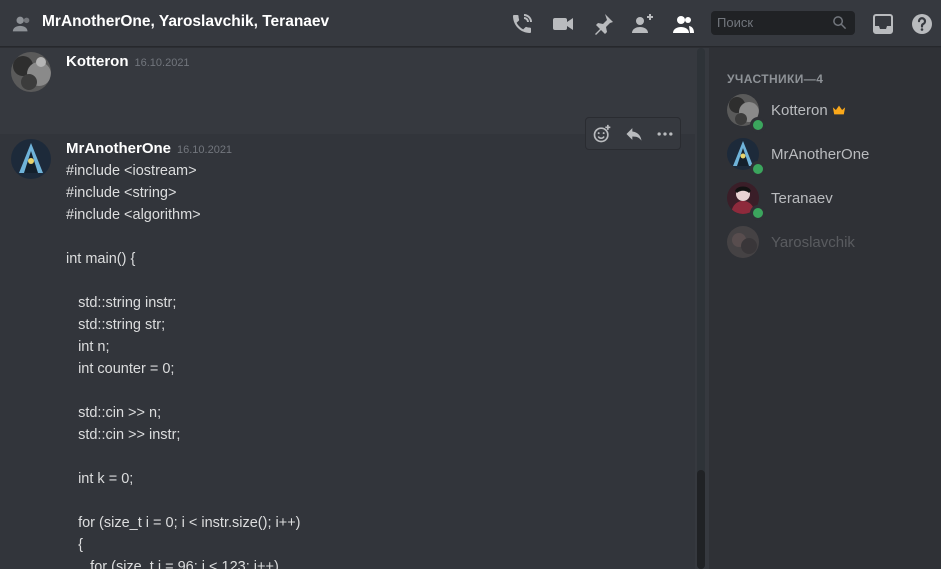  What do you see at coordinates (602, 134) in the screenshot?
I see `add-reaction-icon` at bounding box center [602, 134].